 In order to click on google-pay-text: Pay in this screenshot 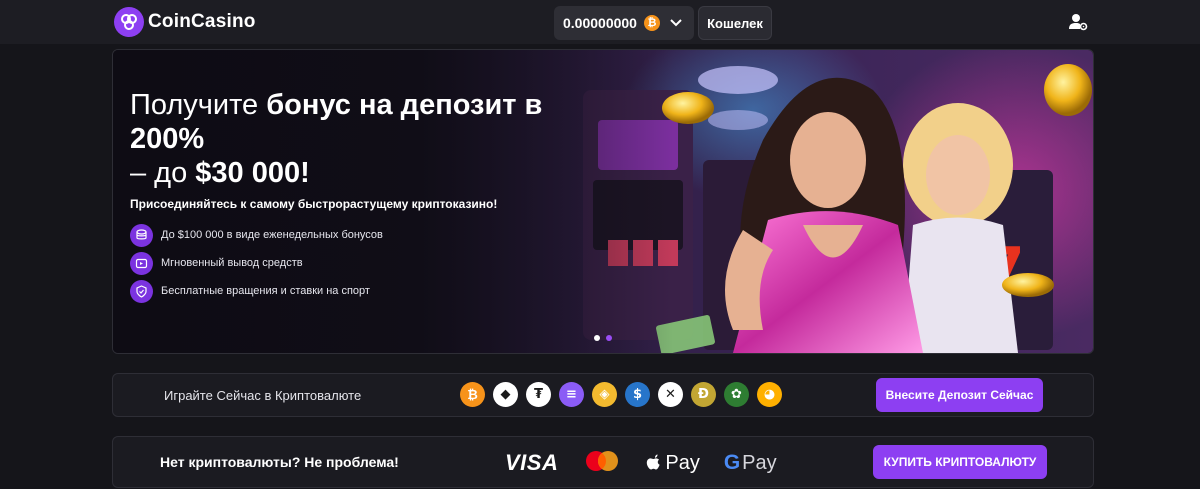, I will do `click(759, 462)`.